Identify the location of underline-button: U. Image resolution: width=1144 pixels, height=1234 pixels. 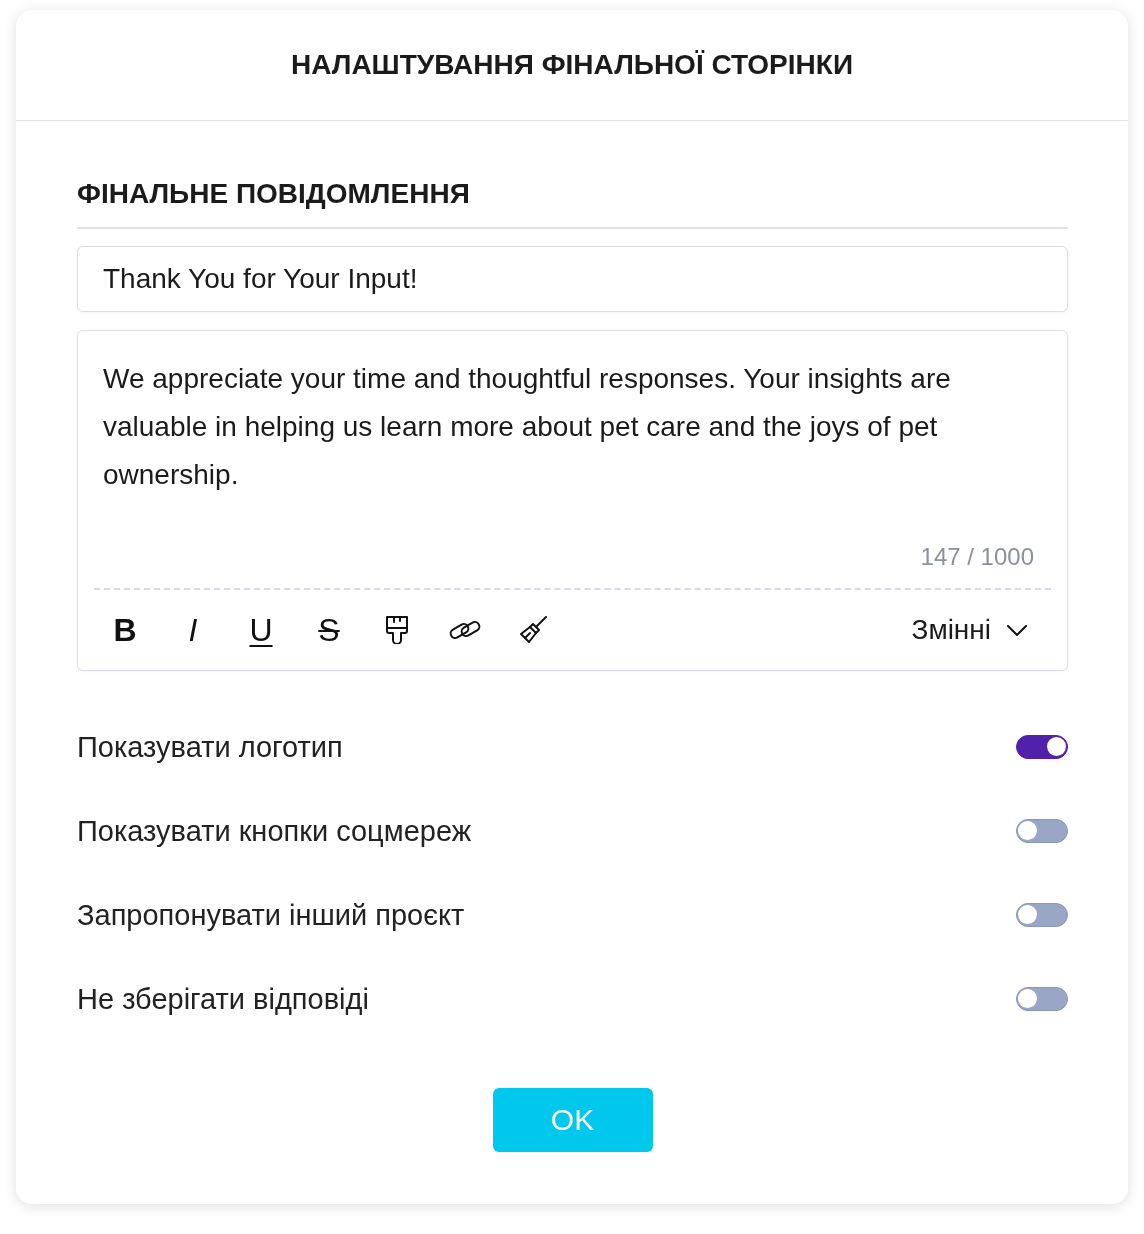
(261, 630).